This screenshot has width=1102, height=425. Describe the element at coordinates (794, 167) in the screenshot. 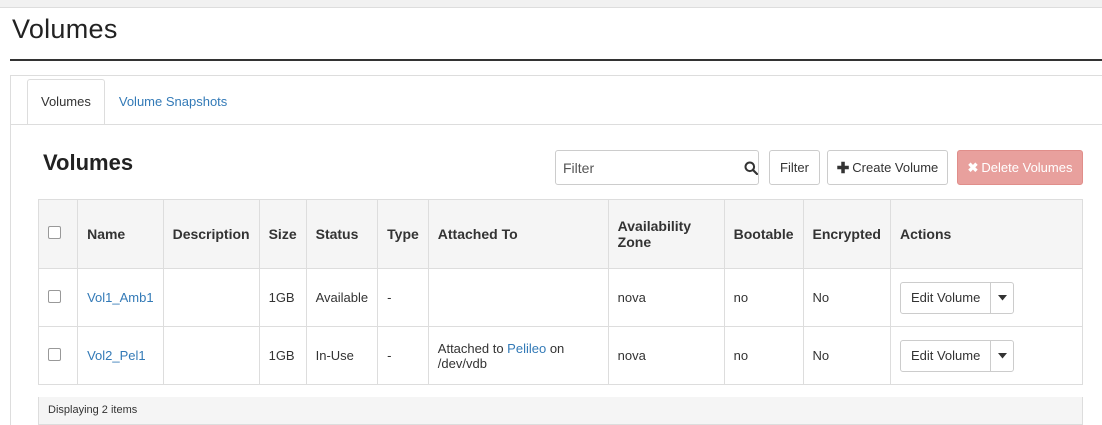

I see `filter-button: Filter` at that location.